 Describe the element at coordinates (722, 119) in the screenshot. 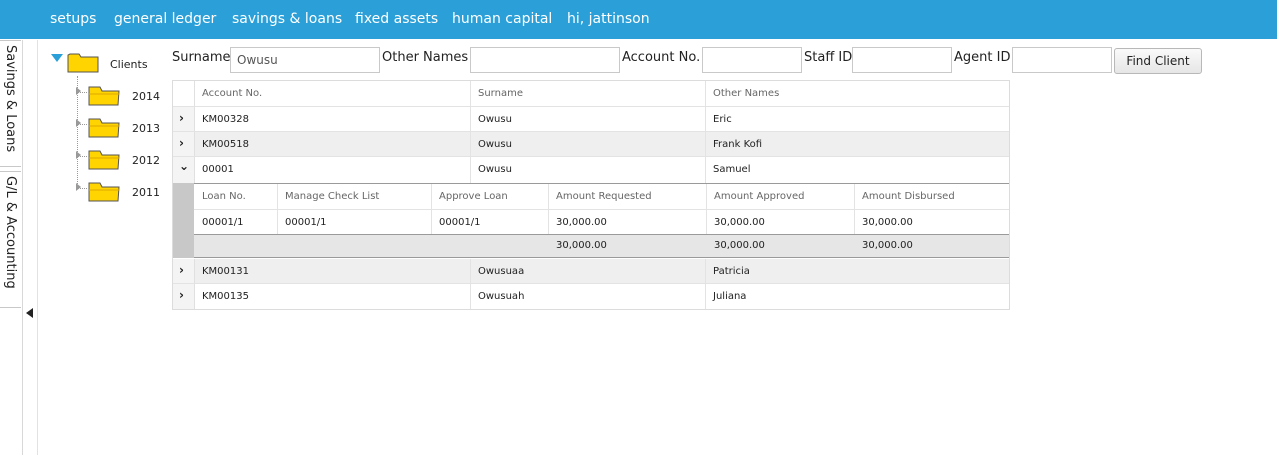

I see `cell-other-names: Eric` at that location.